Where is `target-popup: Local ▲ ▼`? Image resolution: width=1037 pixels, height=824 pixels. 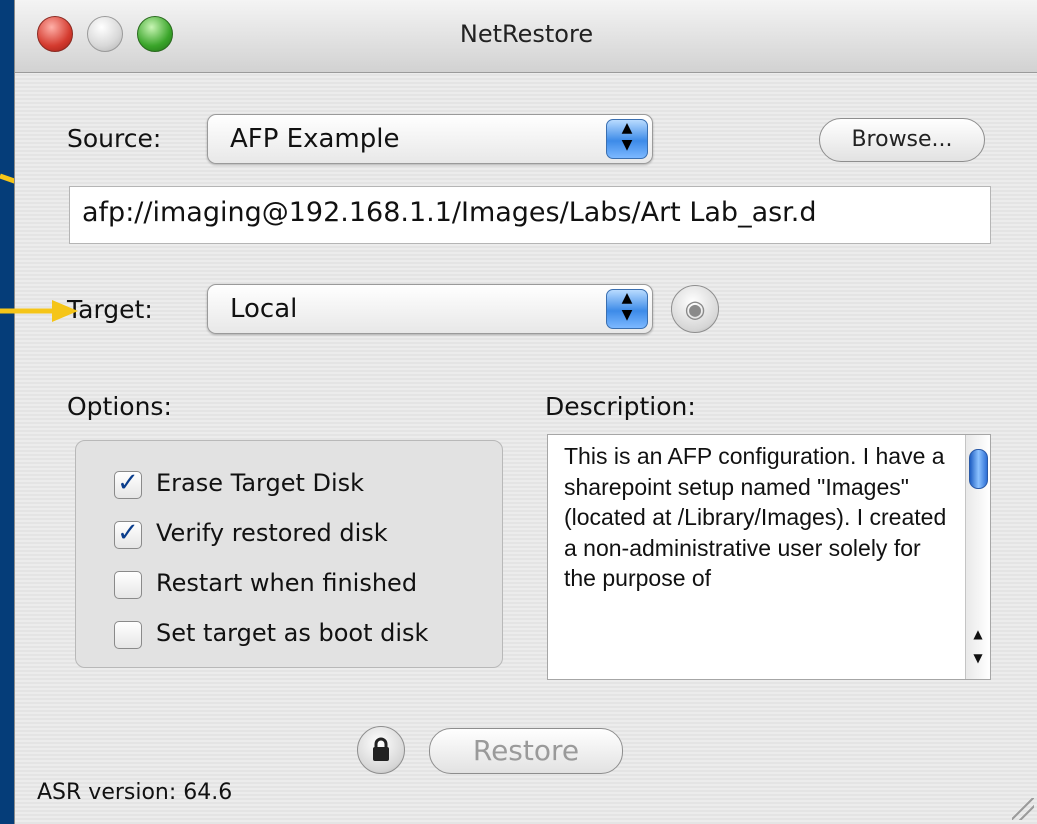 target-popup: Local ▲ ▼ is located at coordinates (430, 309).